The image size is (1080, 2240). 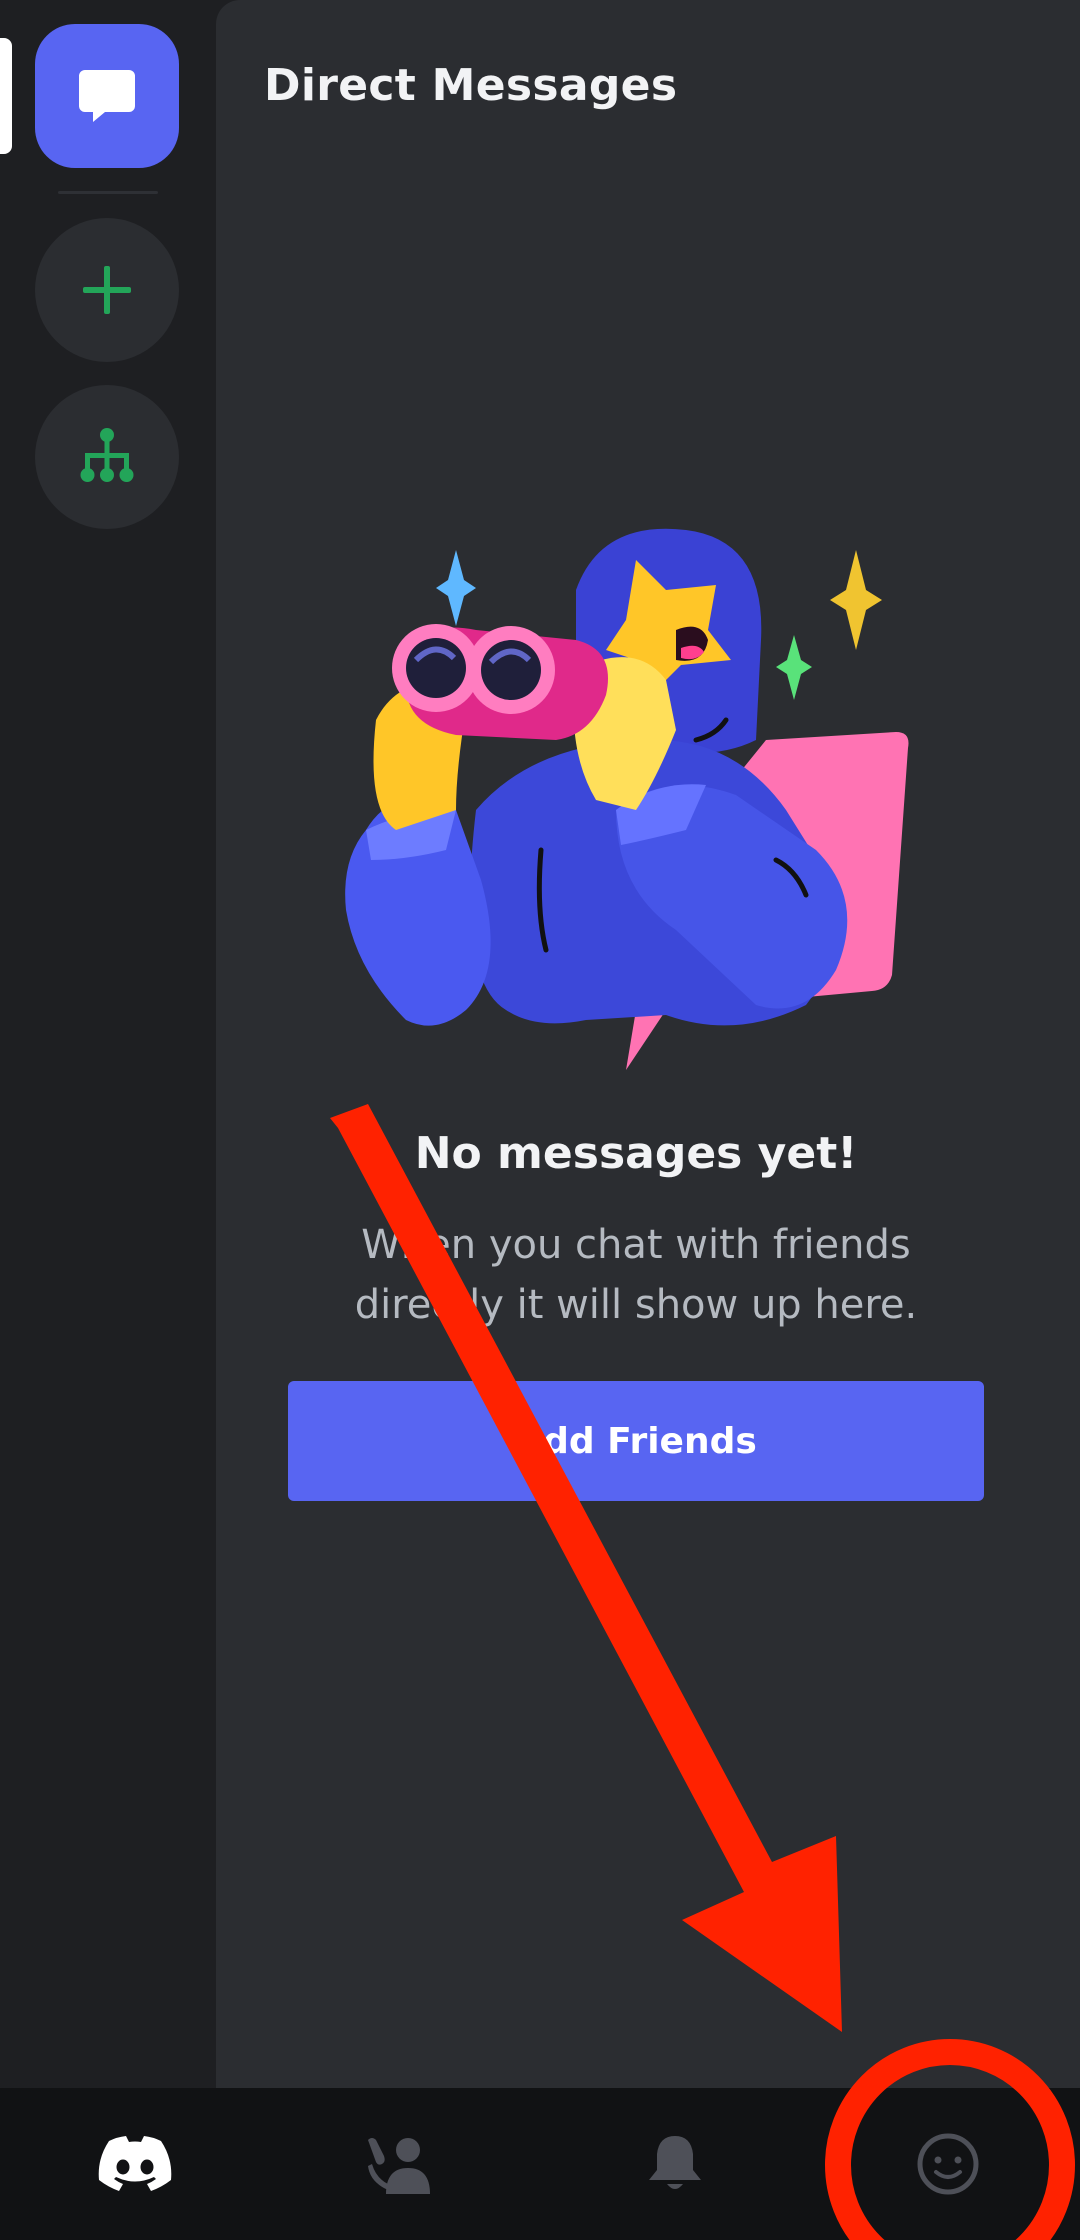 I want to click on add-server-button, so click(x=107, y=290).